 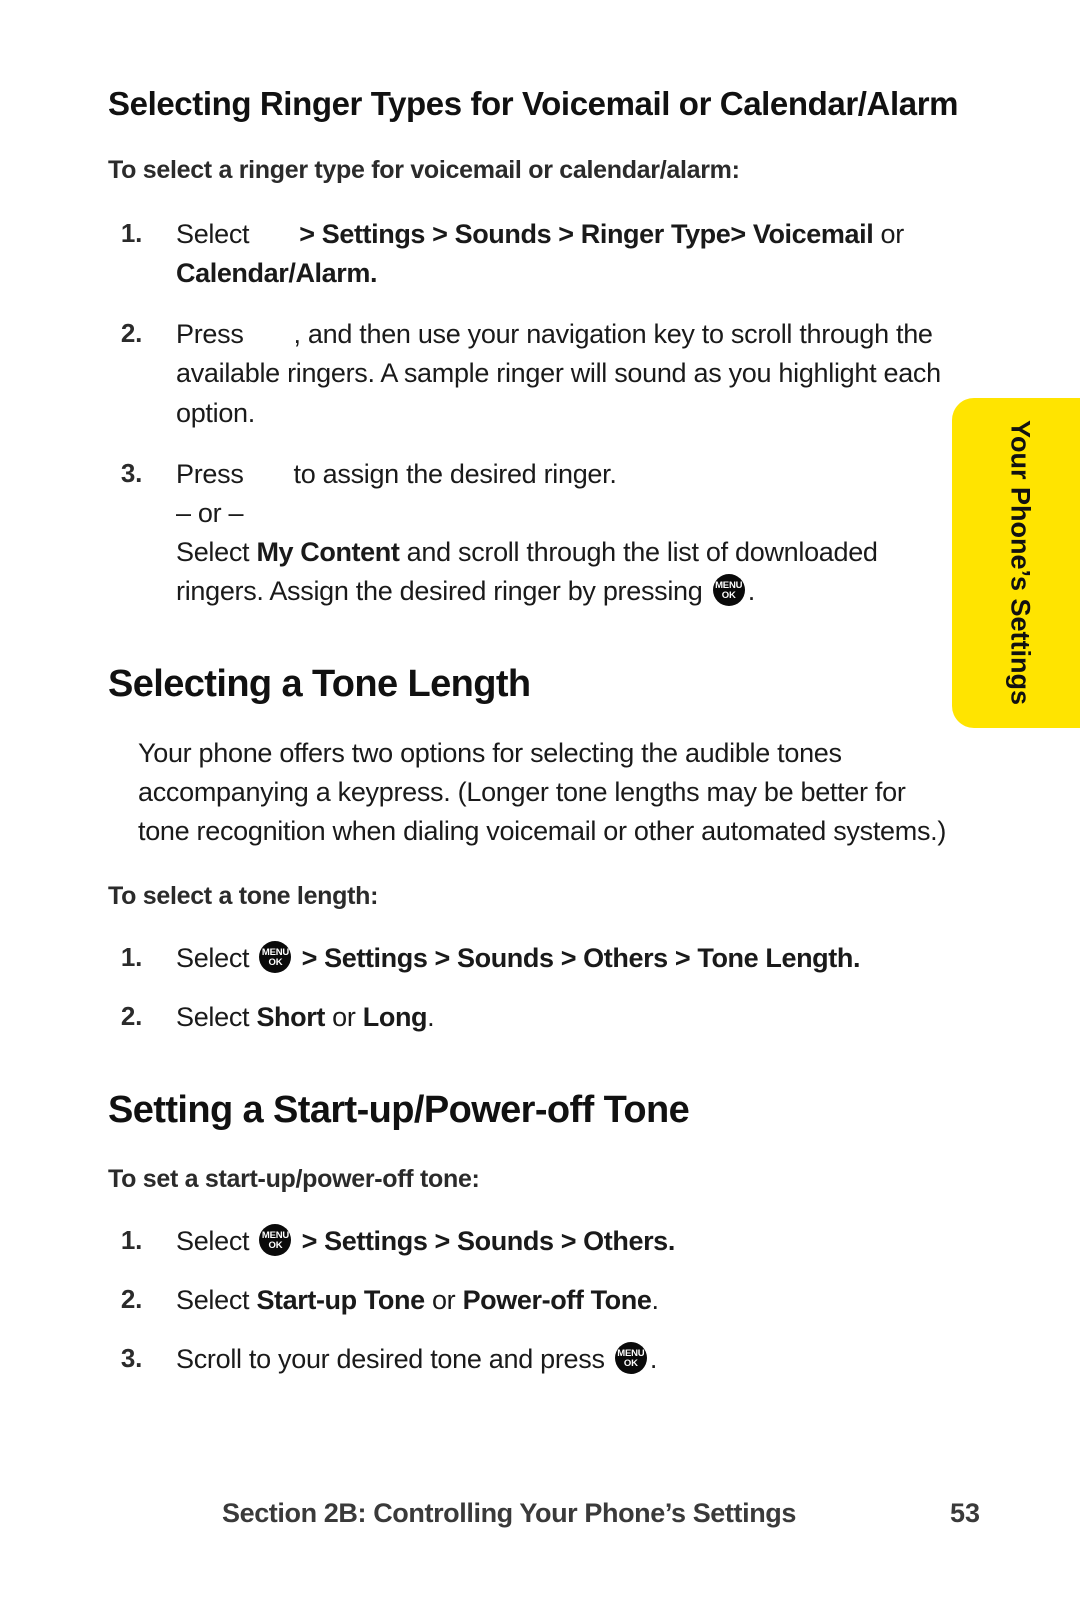 I want to click on step-text: Press MENUOKto assign the desired ringer., so click(x=568, y=474).